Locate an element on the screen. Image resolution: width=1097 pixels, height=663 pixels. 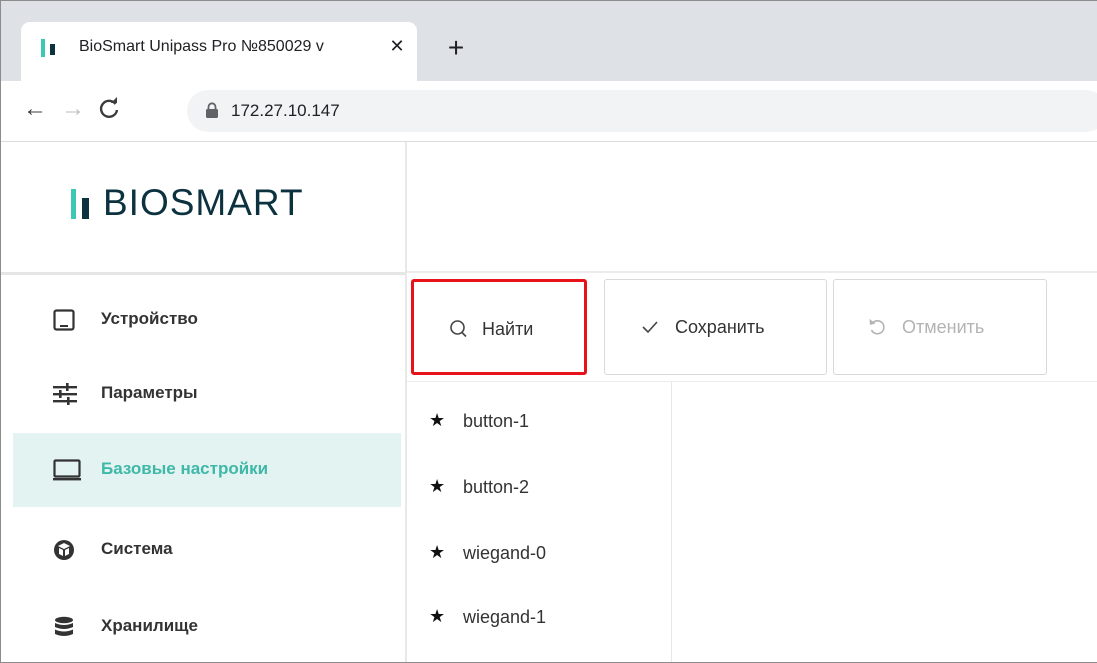
undo-icon is located at coordinates (877, 327).